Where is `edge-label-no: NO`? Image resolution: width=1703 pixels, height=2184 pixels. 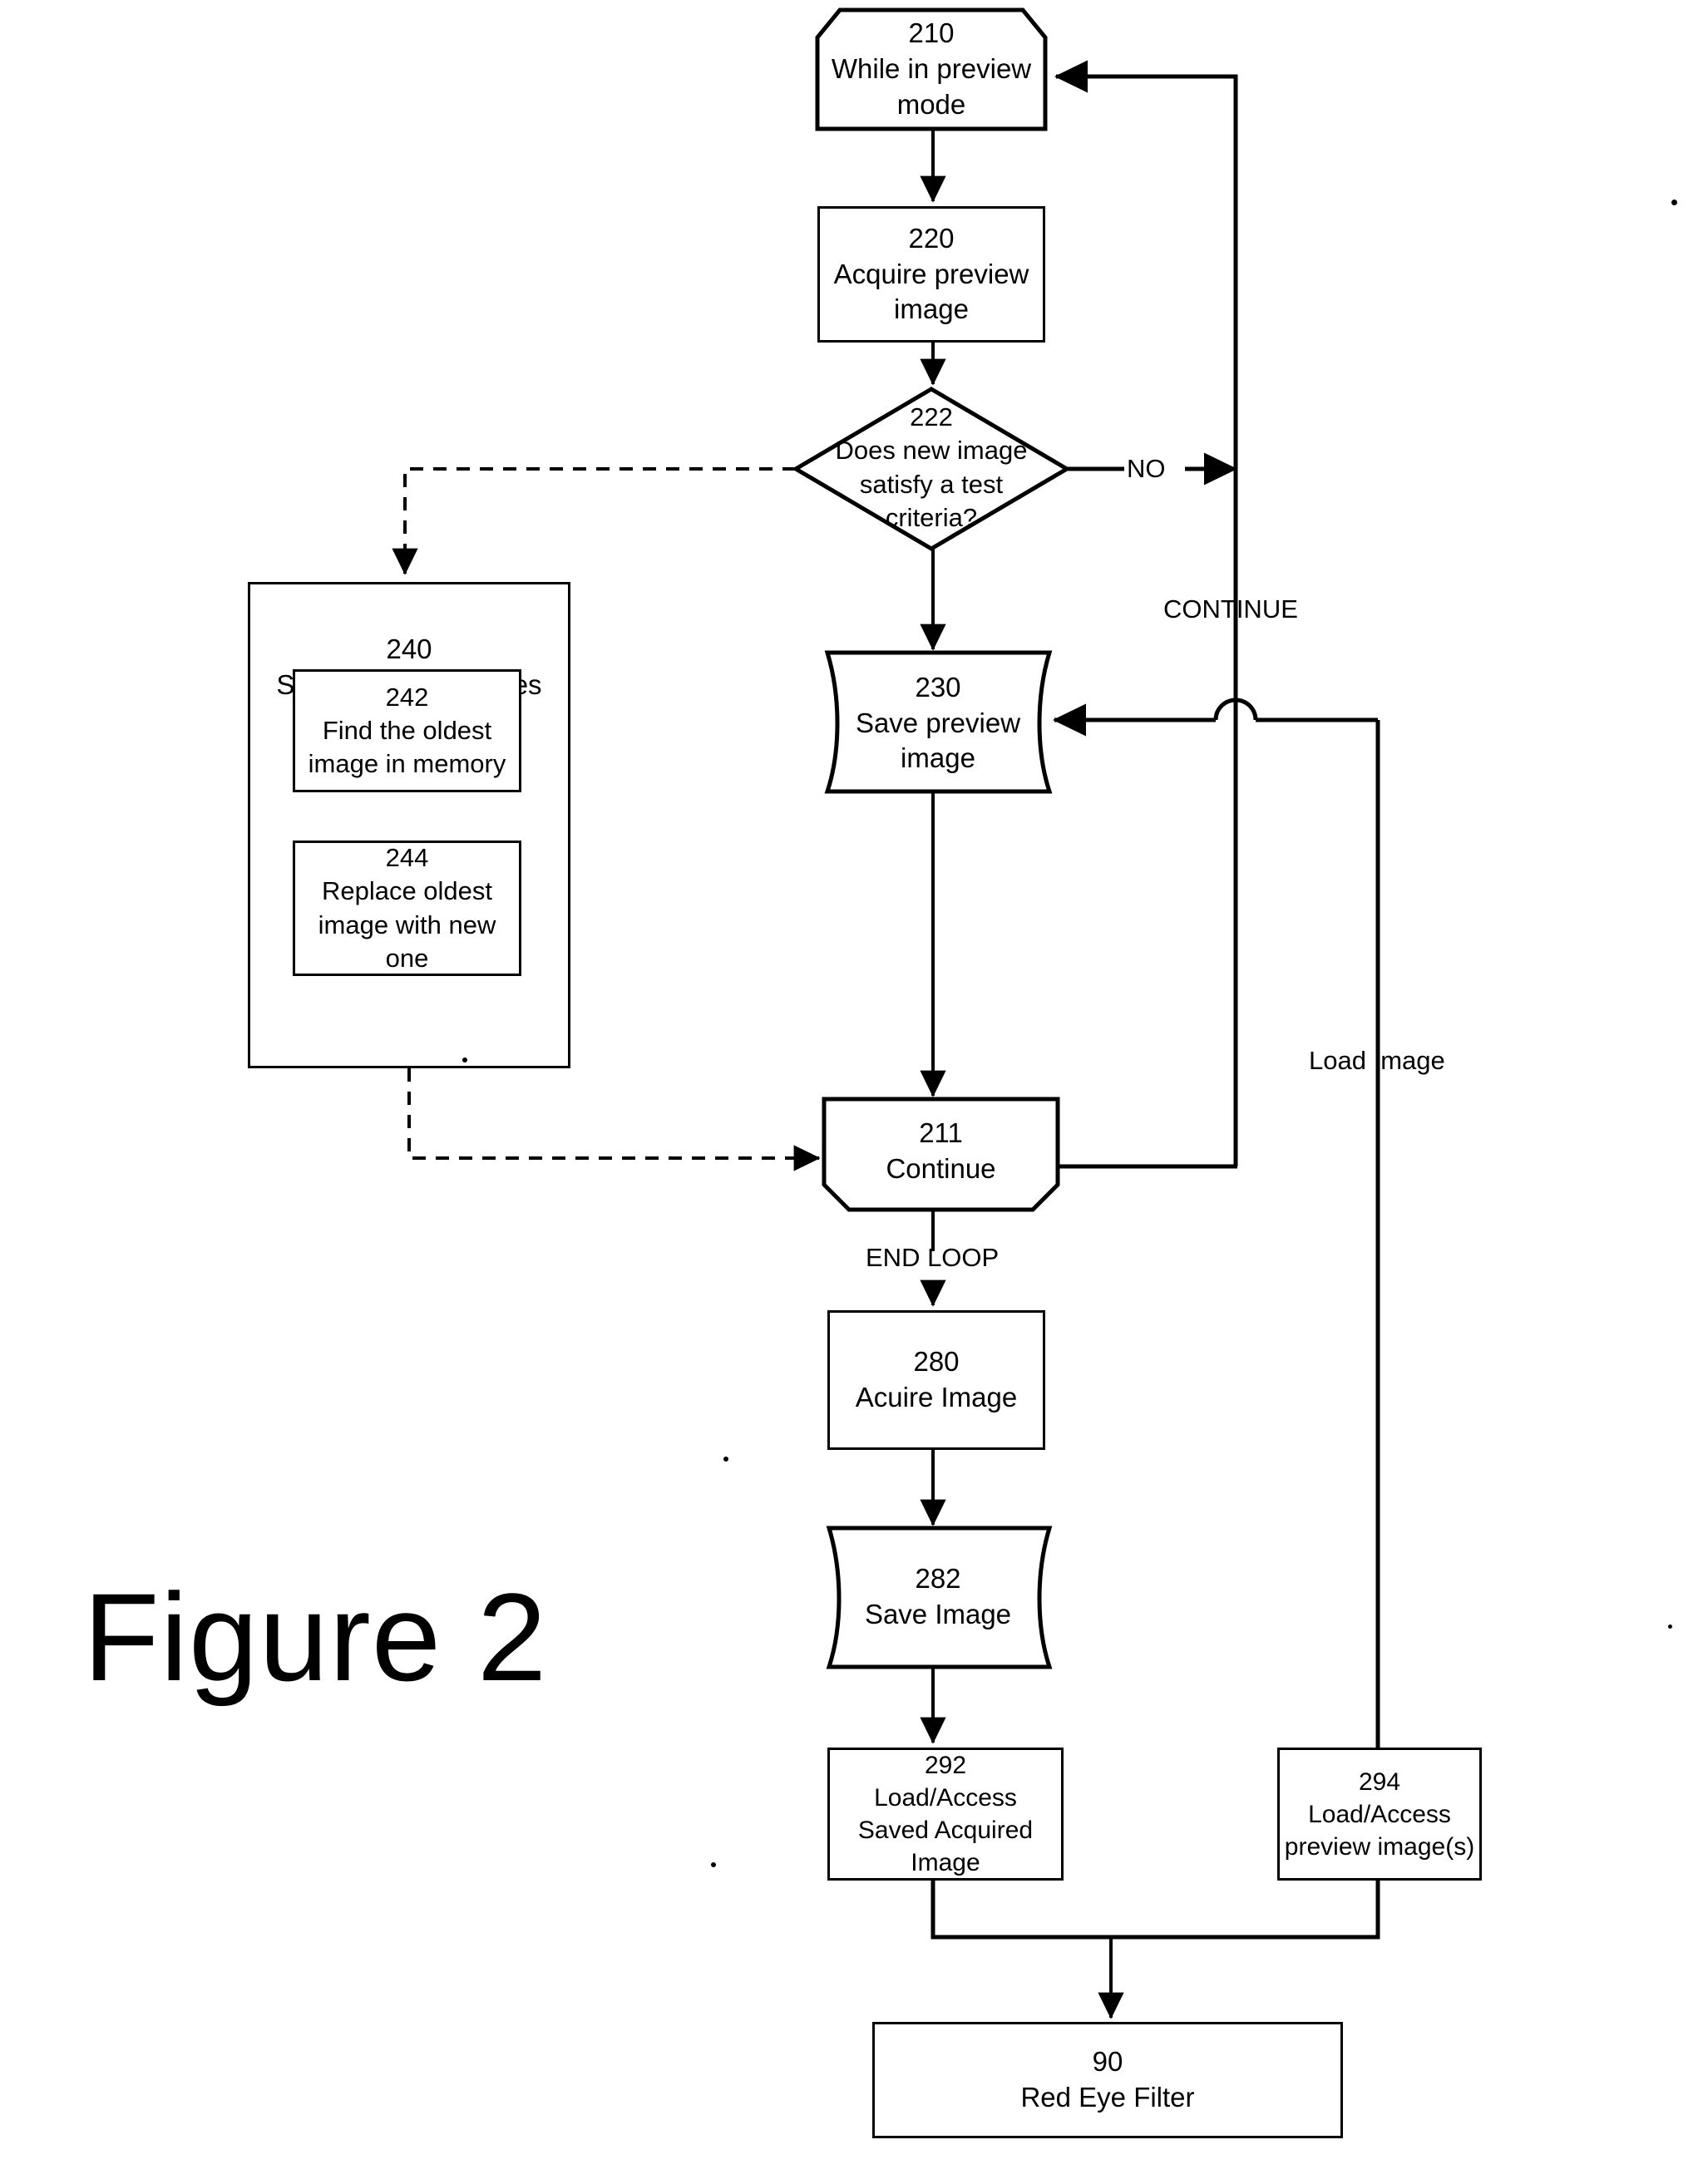
edge-label-no: NO is located at coordinates (1146, 468).